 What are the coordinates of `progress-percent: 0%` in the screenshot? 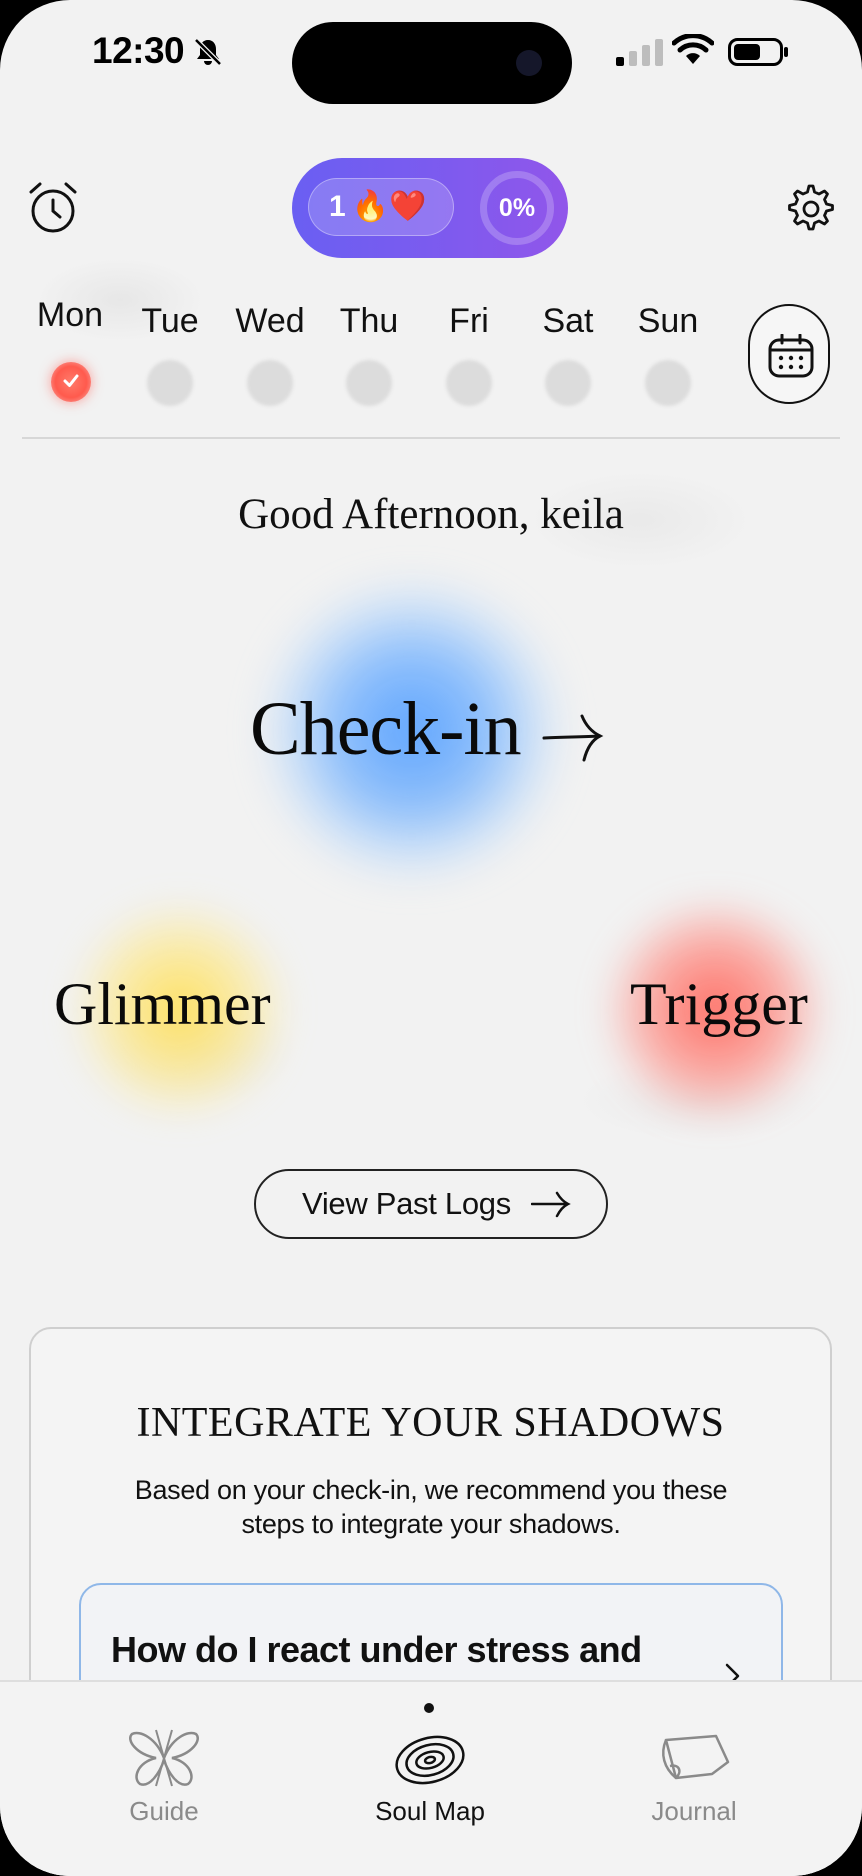 It's located at (517, 208).